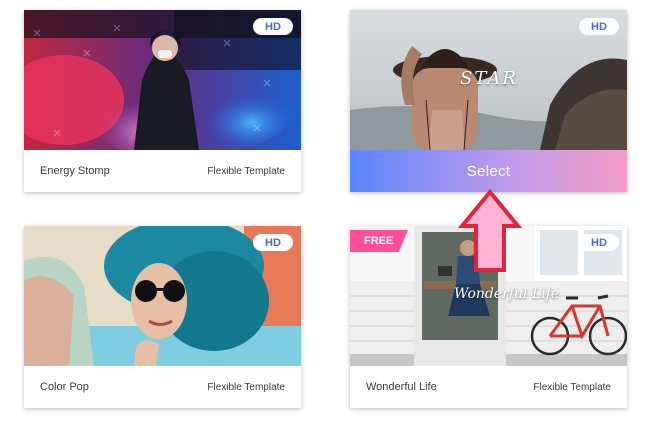 This screenshot has height=430, width=650. What do you see at coordinates (488, 387) in the screenshot?
I see `card-footer: Wonderful Life Flexible Template` at bounding box center [488, 387].